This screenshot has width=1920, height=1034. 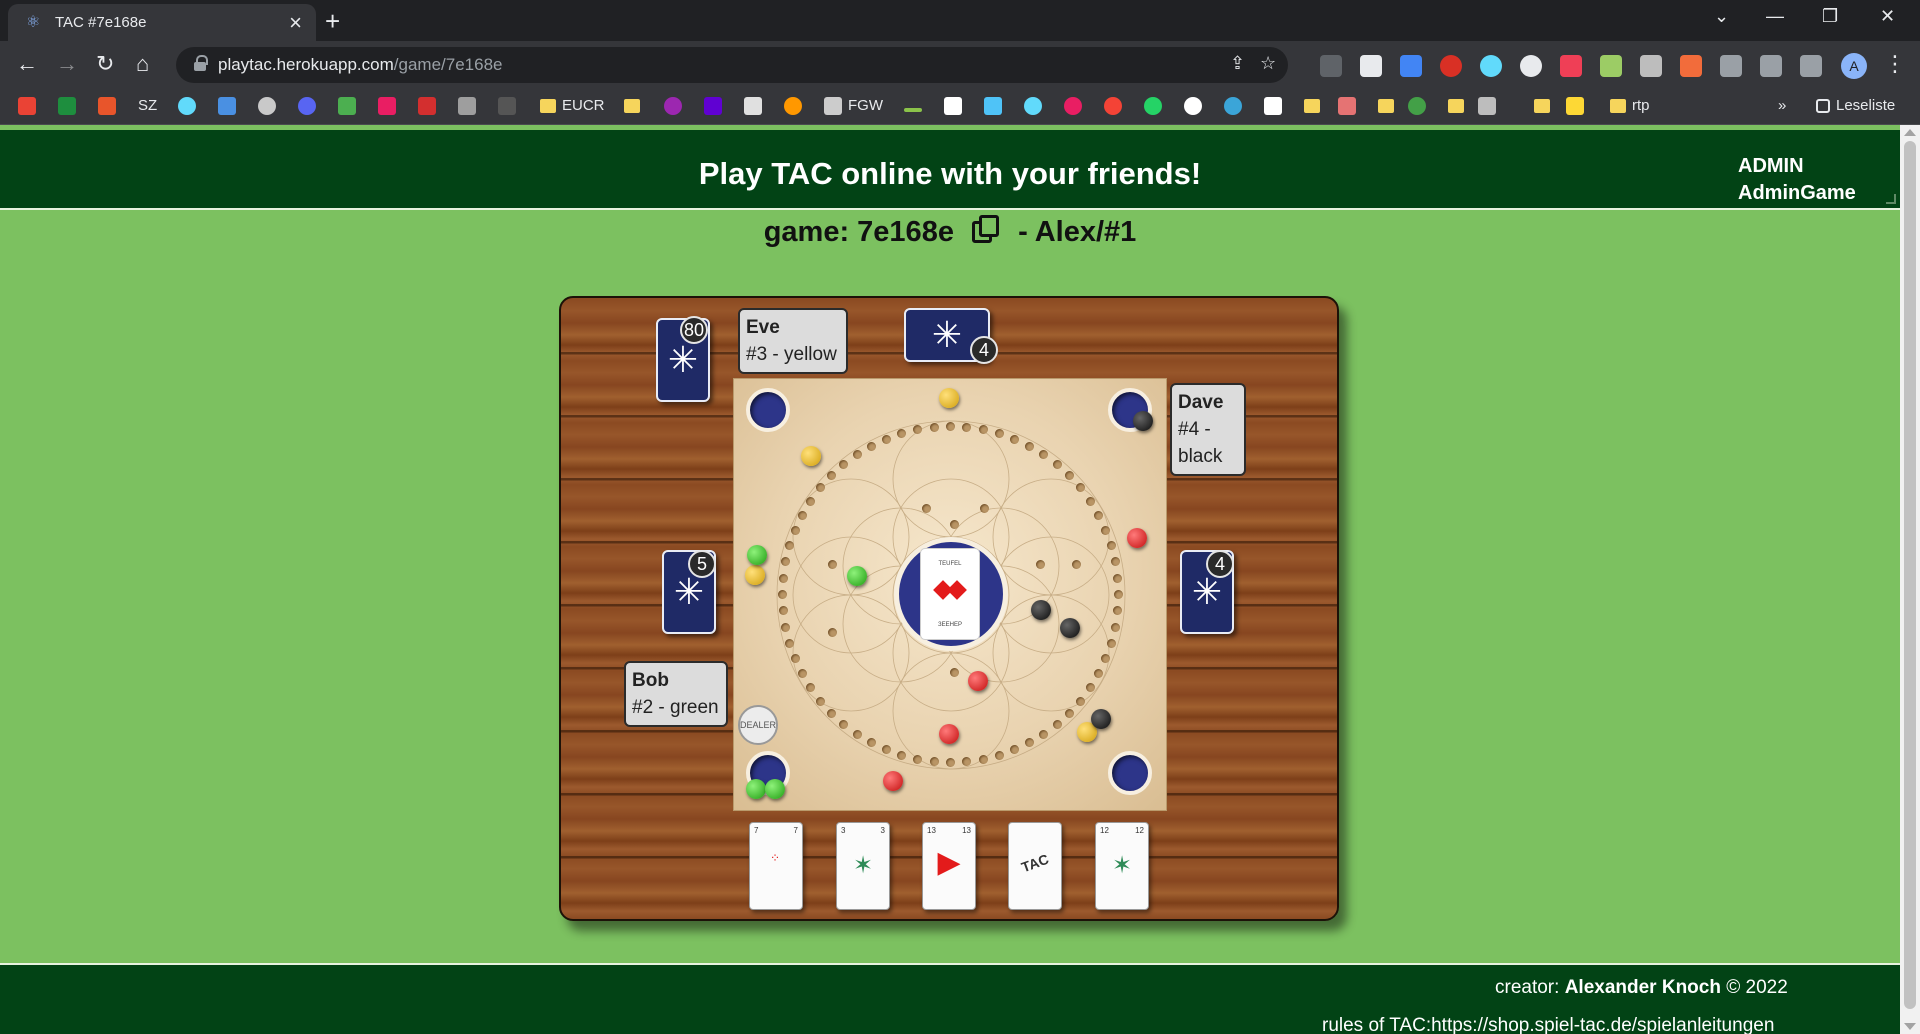 I want to click on bookmark-globe, so click(x=1420, y=107).